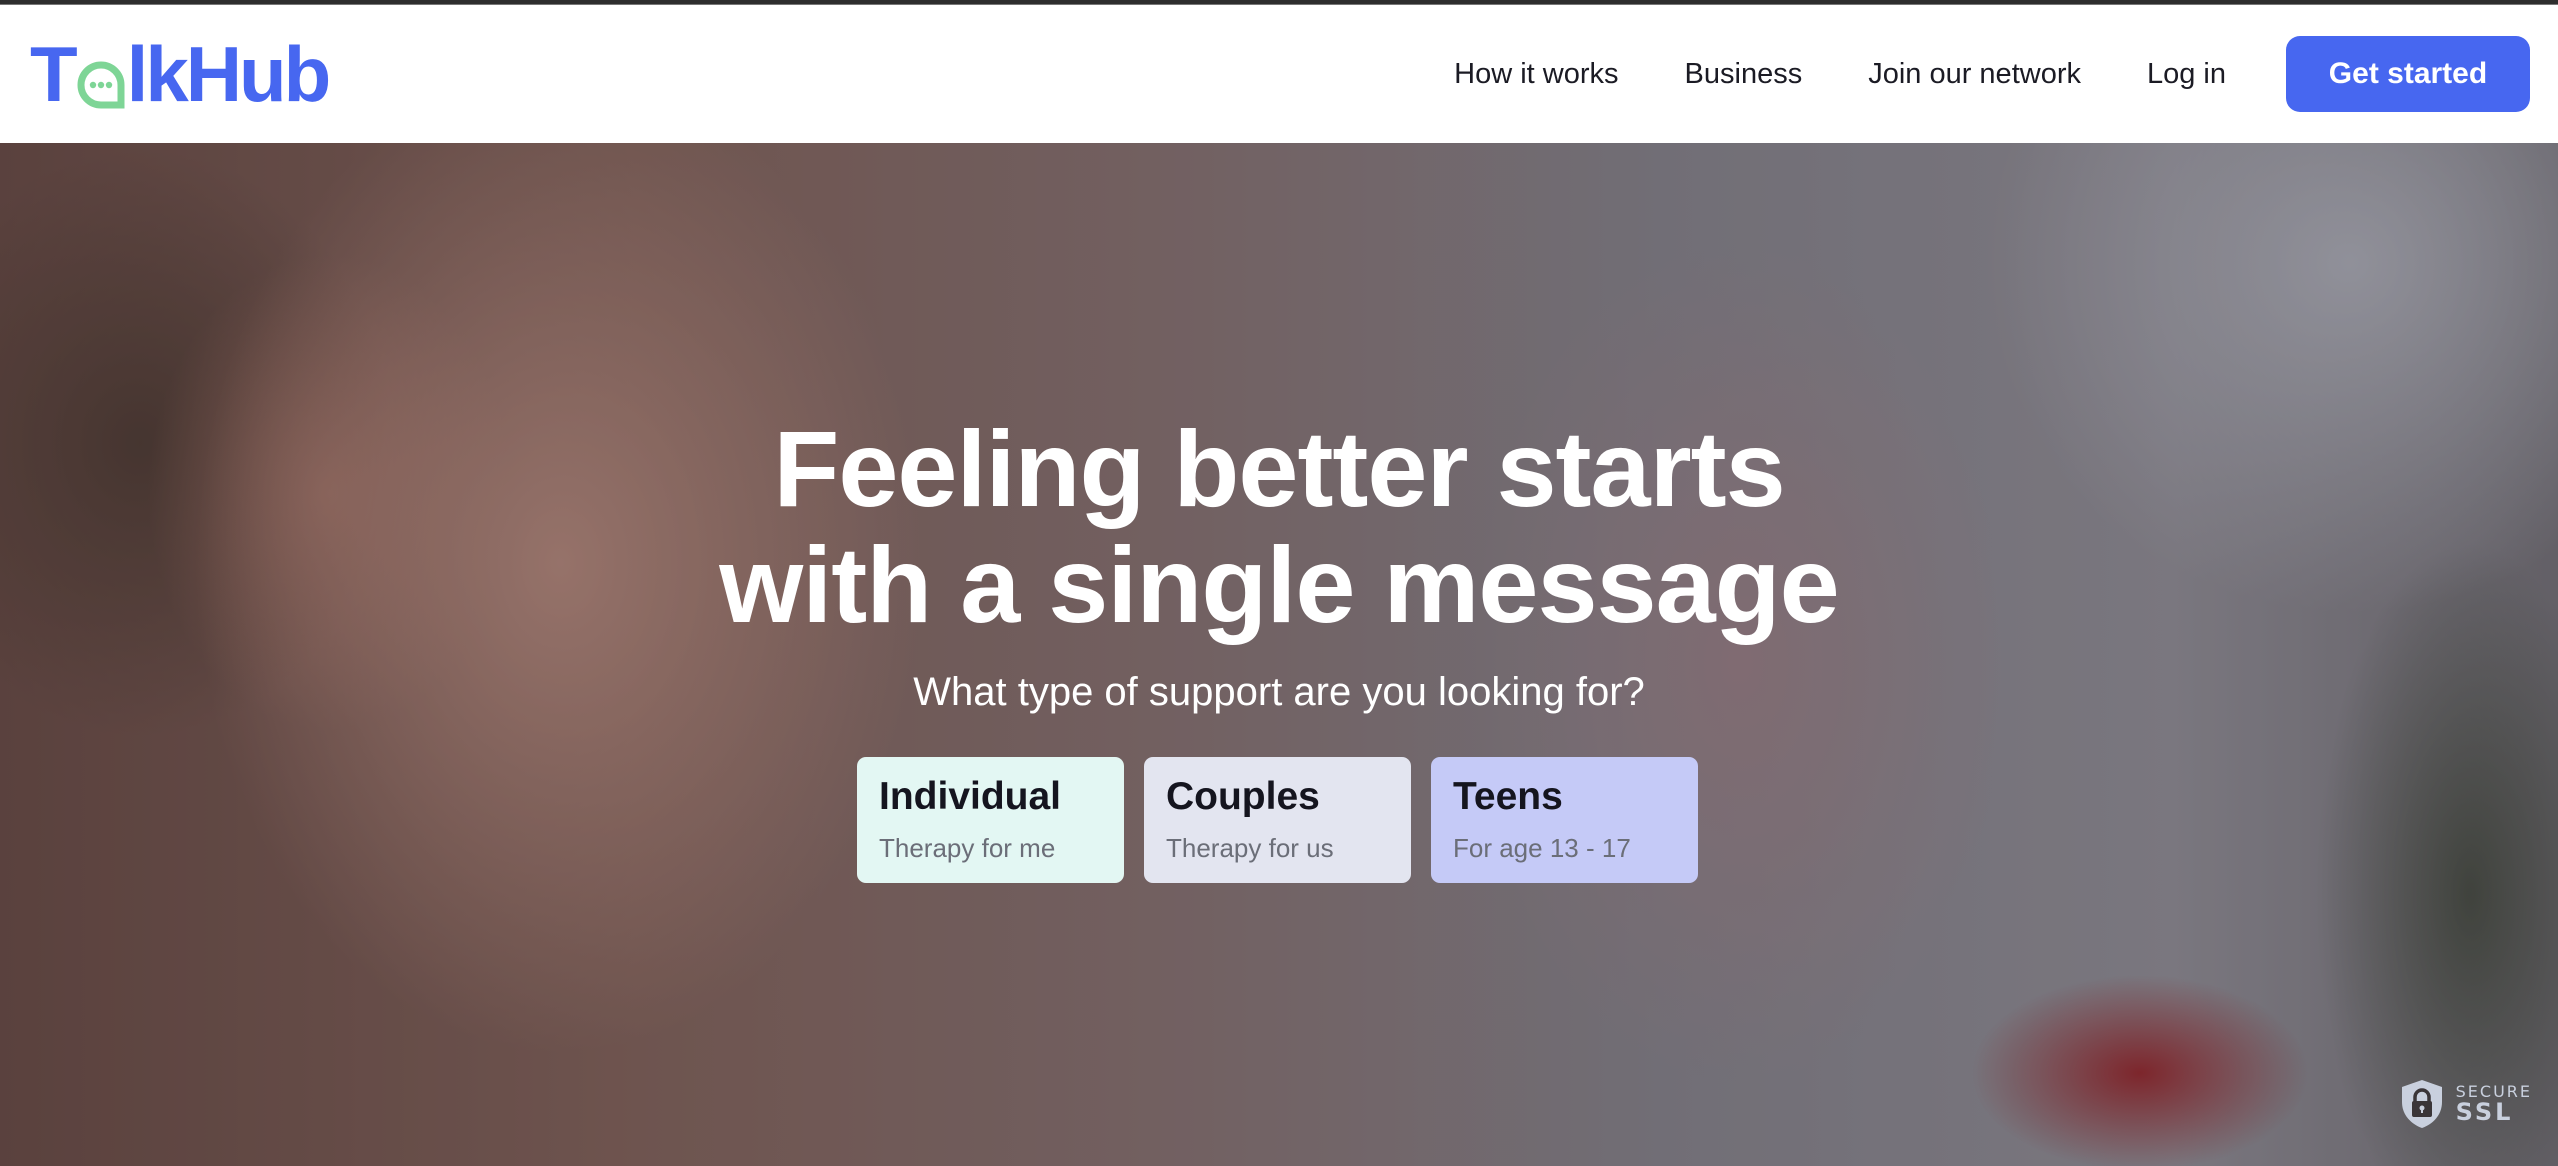 The image size is (2558, 1166). I want to click on headline-line-1: Feeling better starts, so click(1279, 468).